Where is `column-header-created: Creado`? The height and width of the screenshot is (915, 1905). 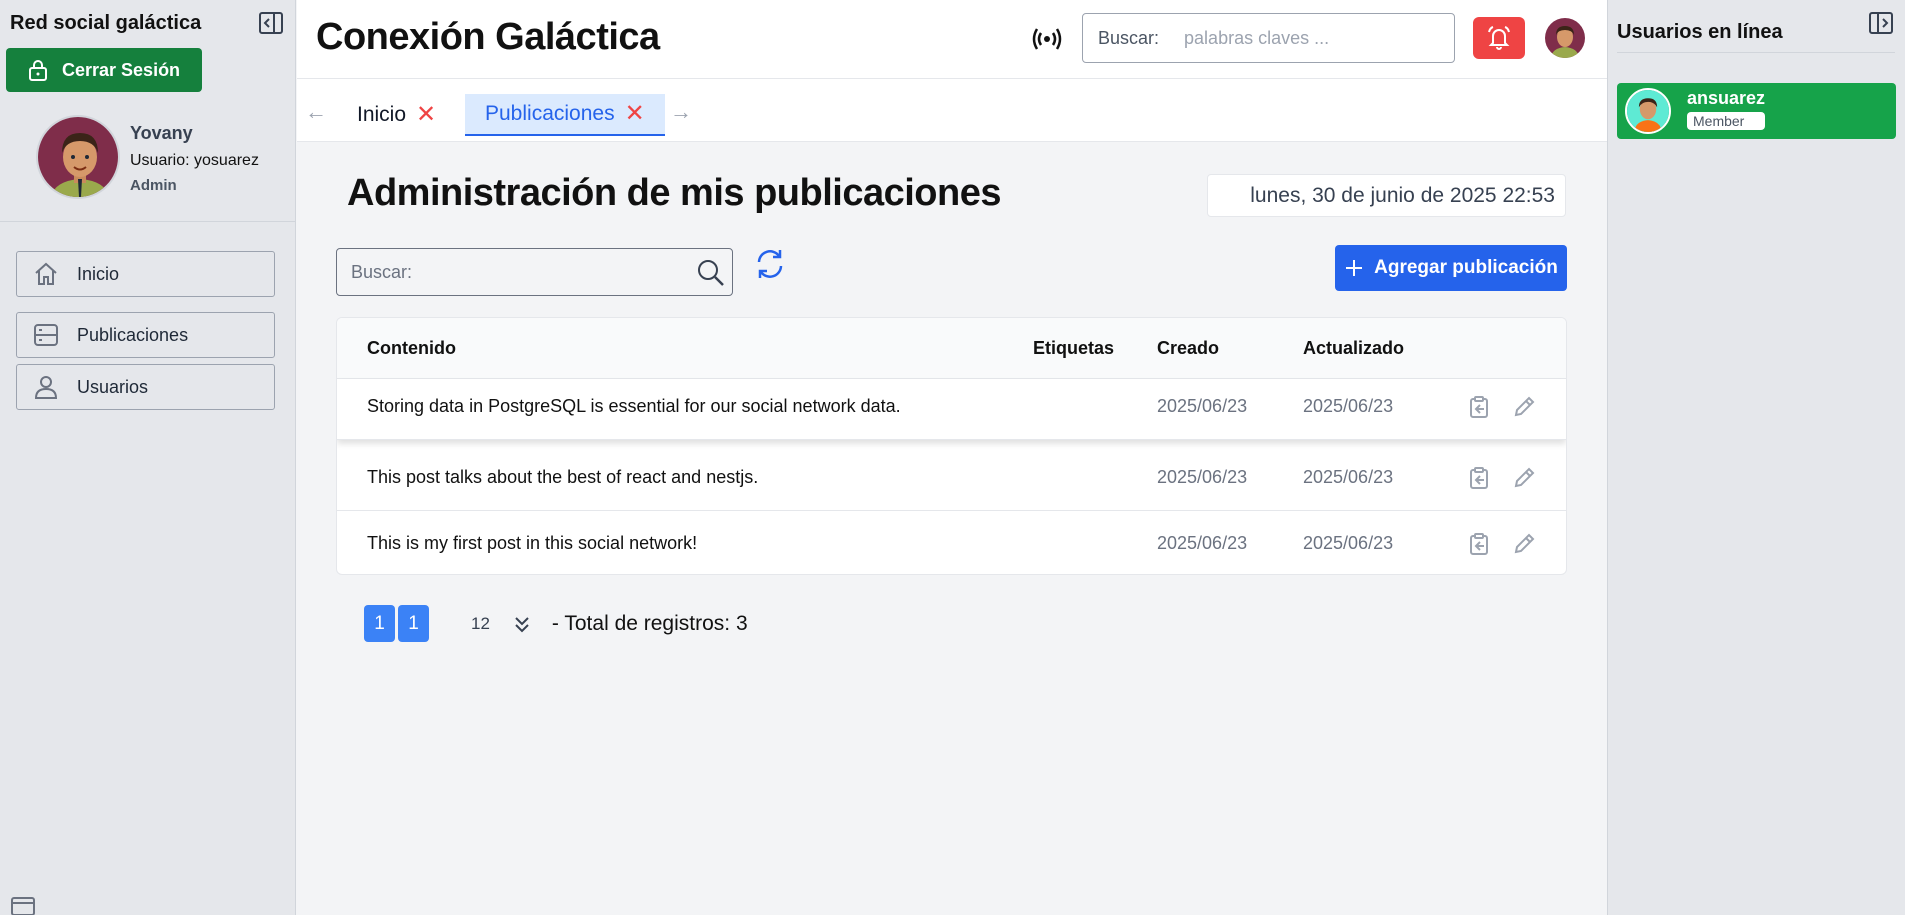 column-header-created: Creado is located at coordinates (1188, 348).